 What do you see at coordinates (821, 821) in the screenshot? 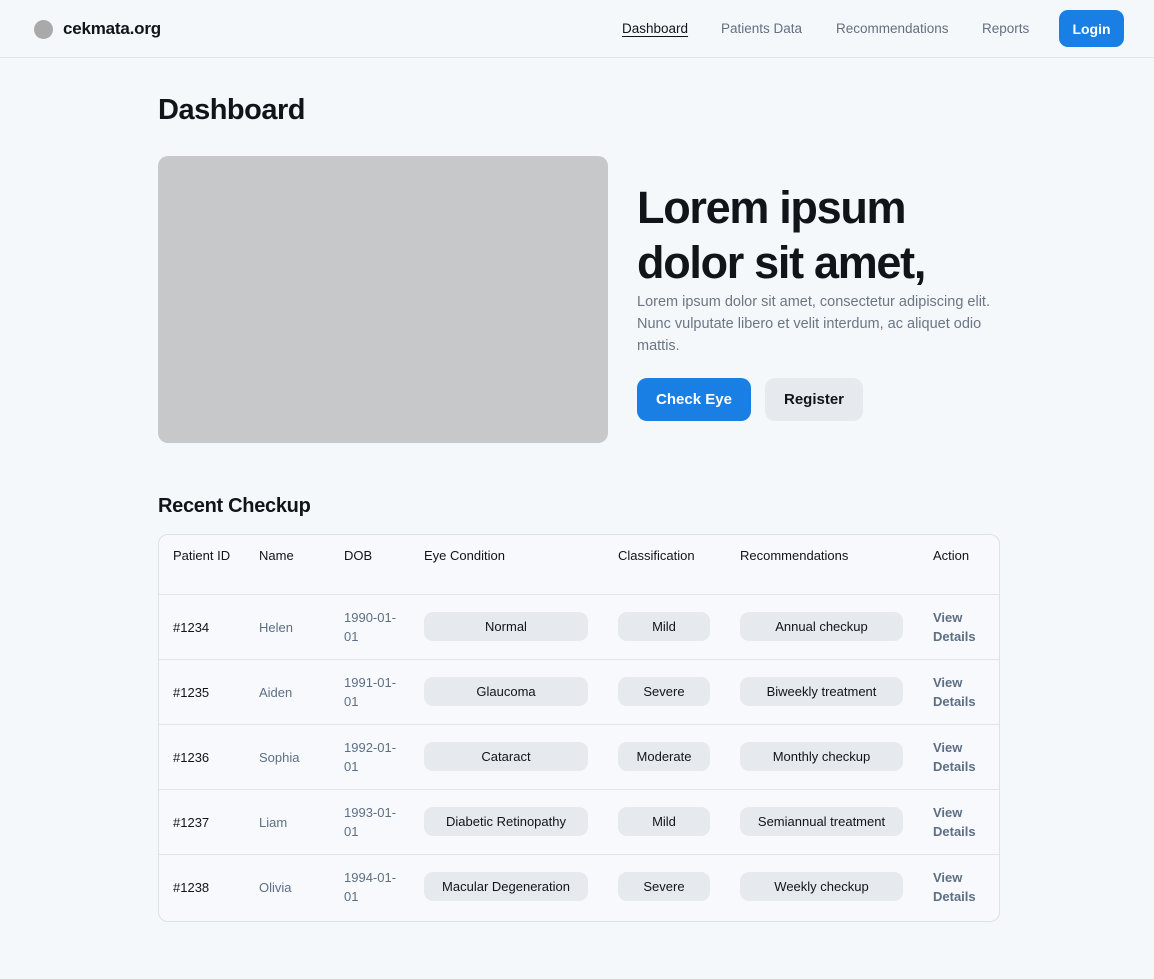
I see `recommendation-badge: Semiannual treatment` at bounding box center [821, 821].